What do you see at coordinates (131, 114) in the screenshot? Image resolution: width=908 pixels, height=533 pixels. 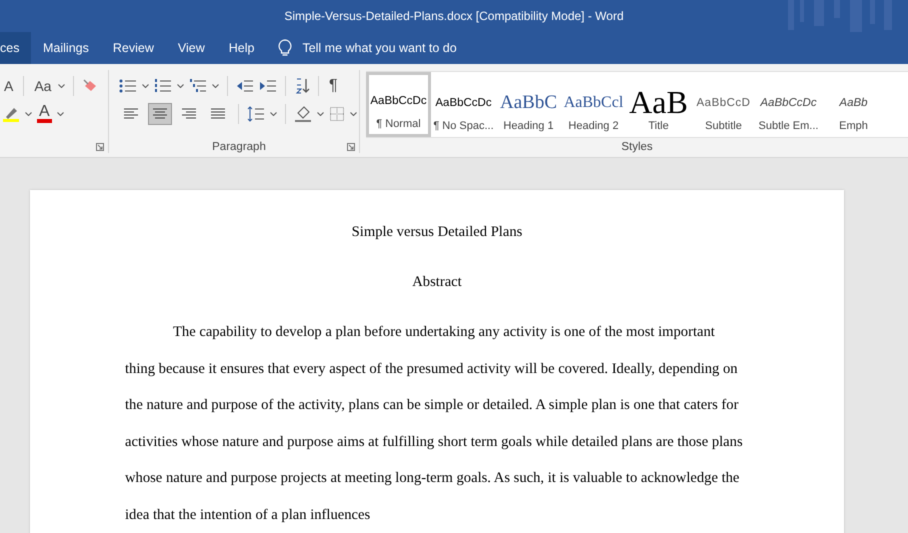 I see `align-left-icon` at bounding box center [131, 114].